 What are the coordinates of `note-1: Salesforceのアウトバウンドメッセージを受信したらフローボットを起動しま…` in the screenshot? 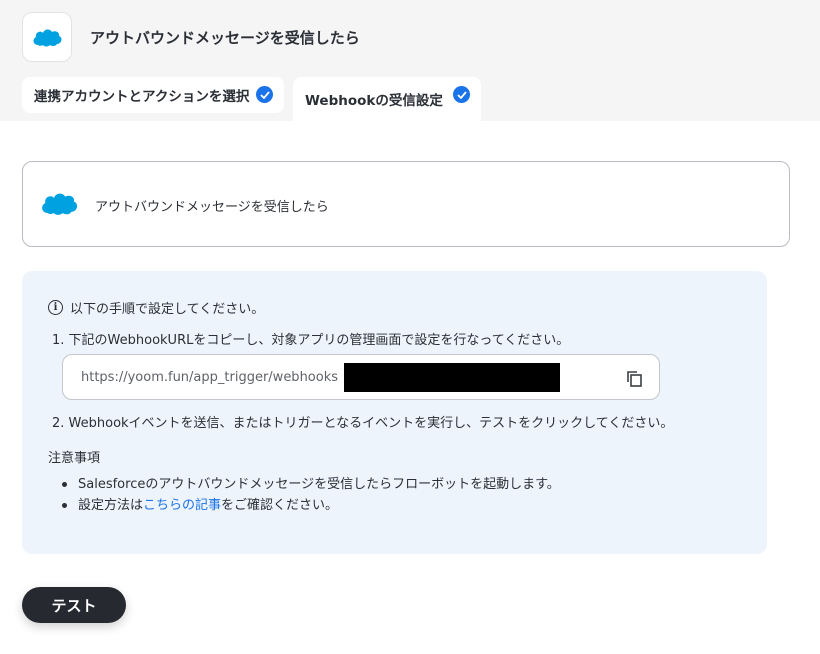 It's located at (319, 484).